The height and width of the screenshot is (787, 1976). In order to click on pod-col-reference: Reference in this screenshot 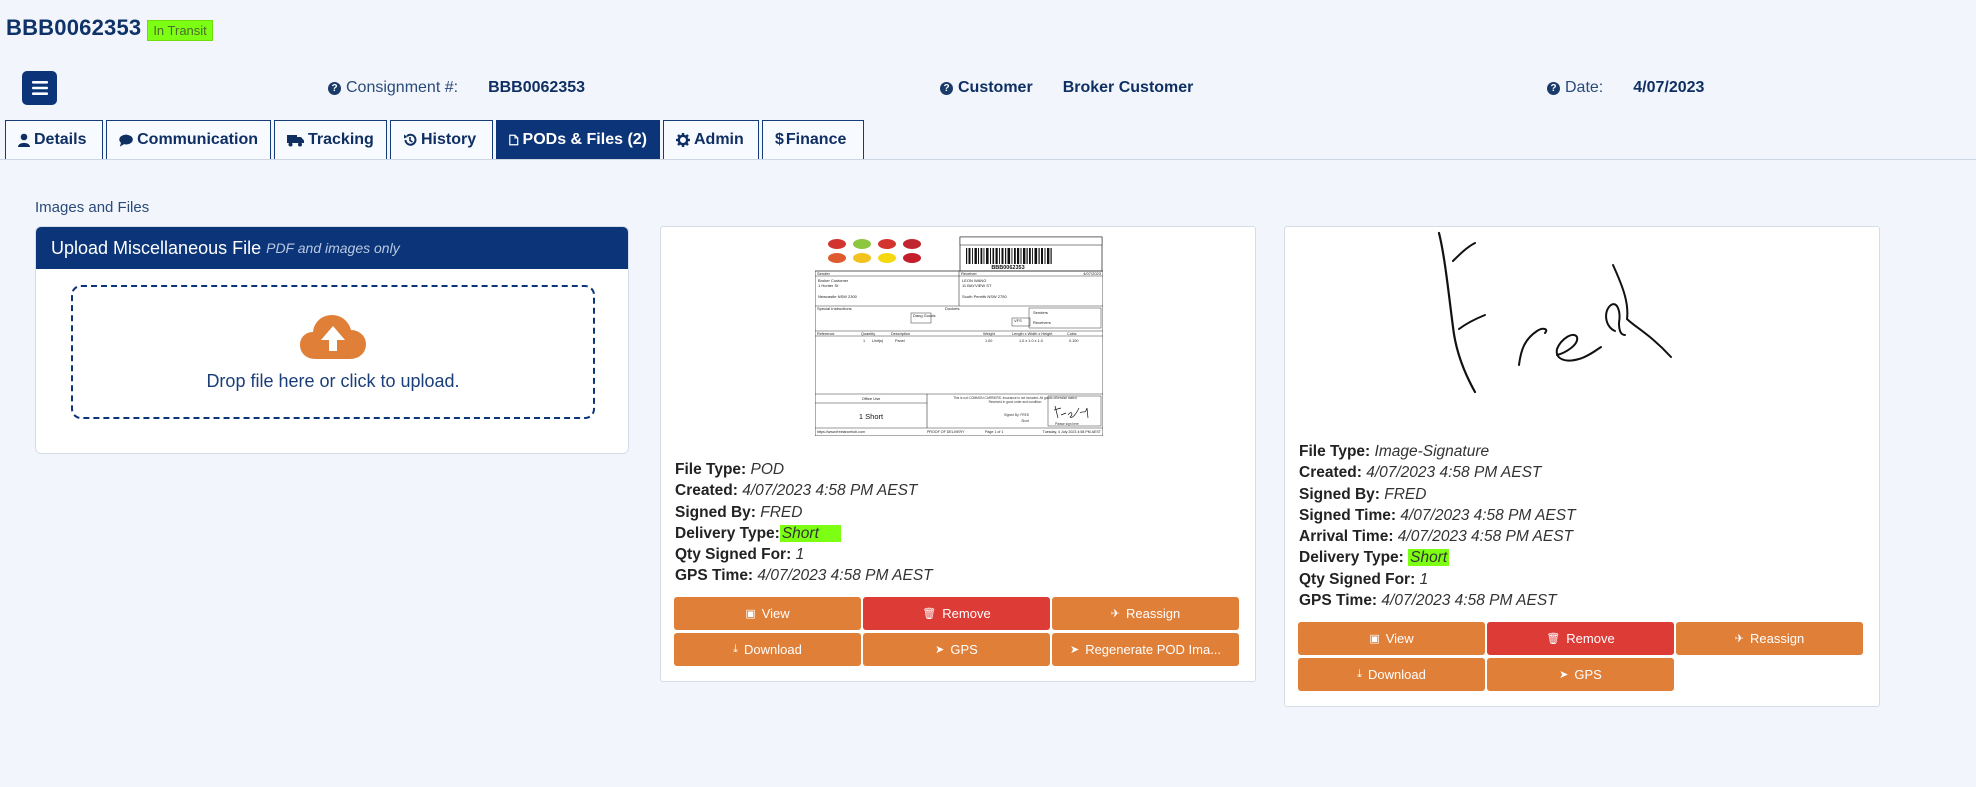, I will do `click(826, 334)`.